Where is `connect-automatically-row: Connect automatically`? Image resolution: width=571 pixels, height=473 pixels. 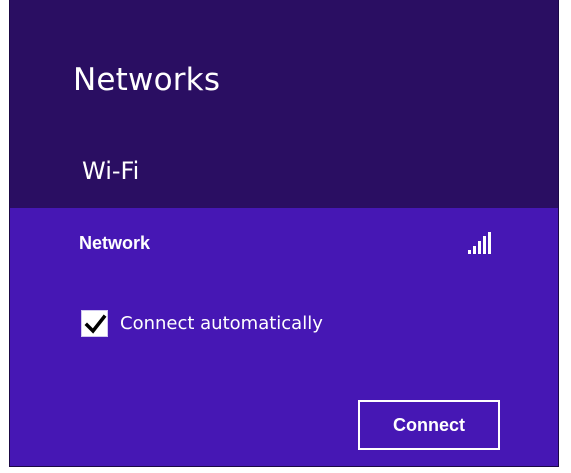 connect-automatically-row: Connect automatically is located at coordinates (202, 323).